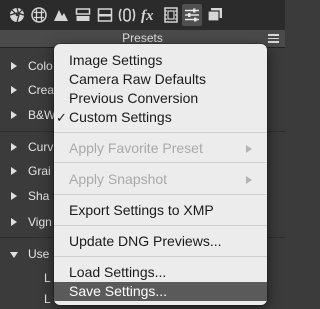 This screenshot has width=320, height=309. What do you see at coordinates (40, 222) in the screenshot?
I see `preset-group-label: Vign` at bounding box center [40, 222].